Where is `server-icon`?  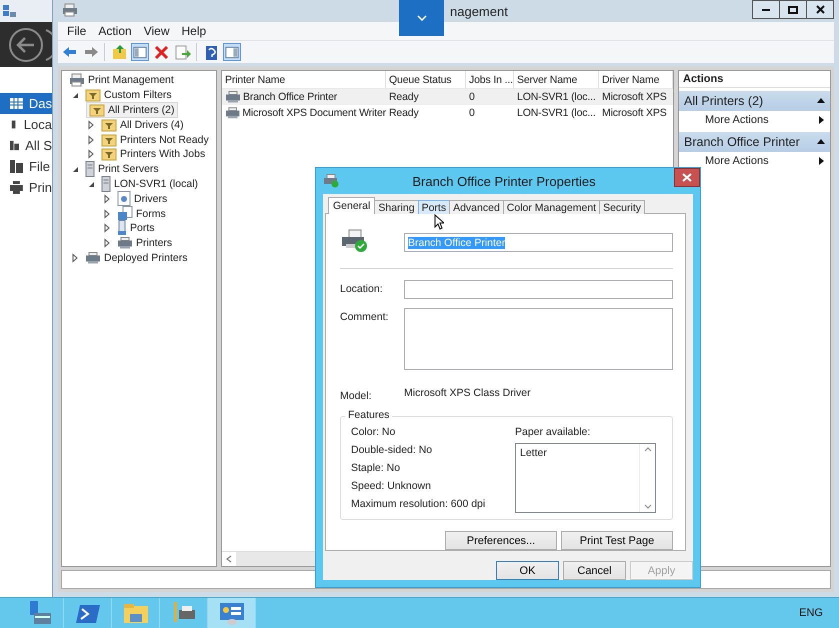
server-icon is located at coordinates (14, 124).